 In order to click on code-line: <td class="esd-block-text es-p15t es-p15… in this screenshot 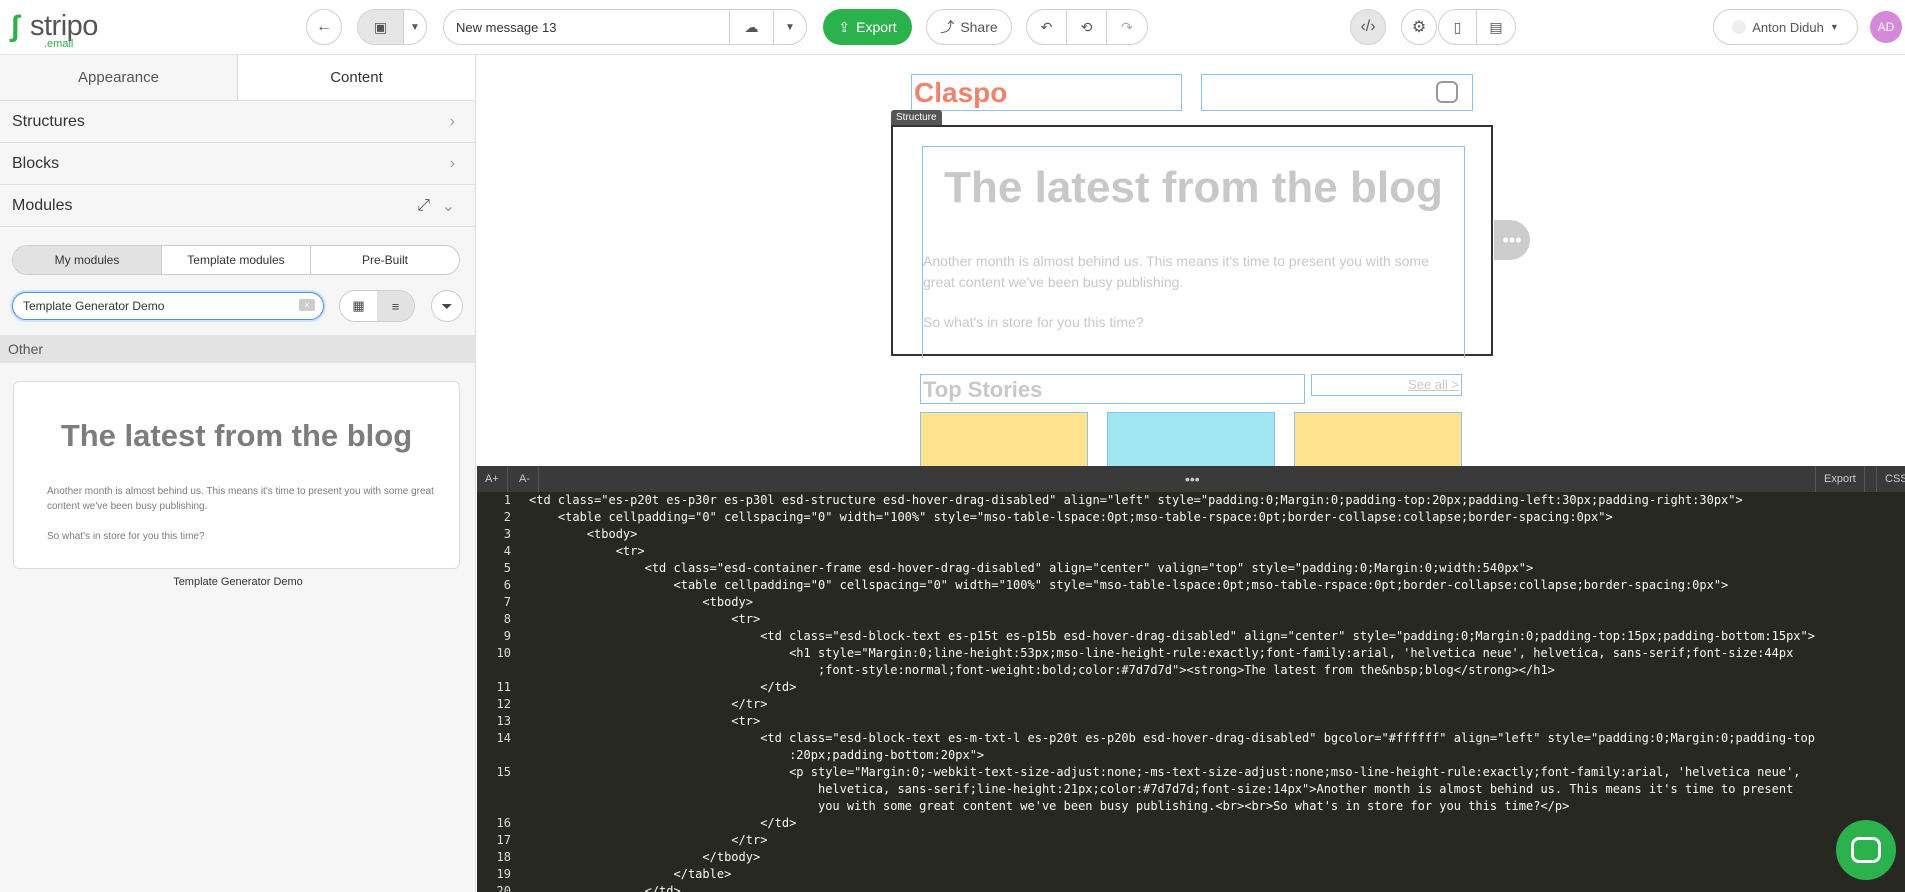, I will do `click(1172, 636)`.